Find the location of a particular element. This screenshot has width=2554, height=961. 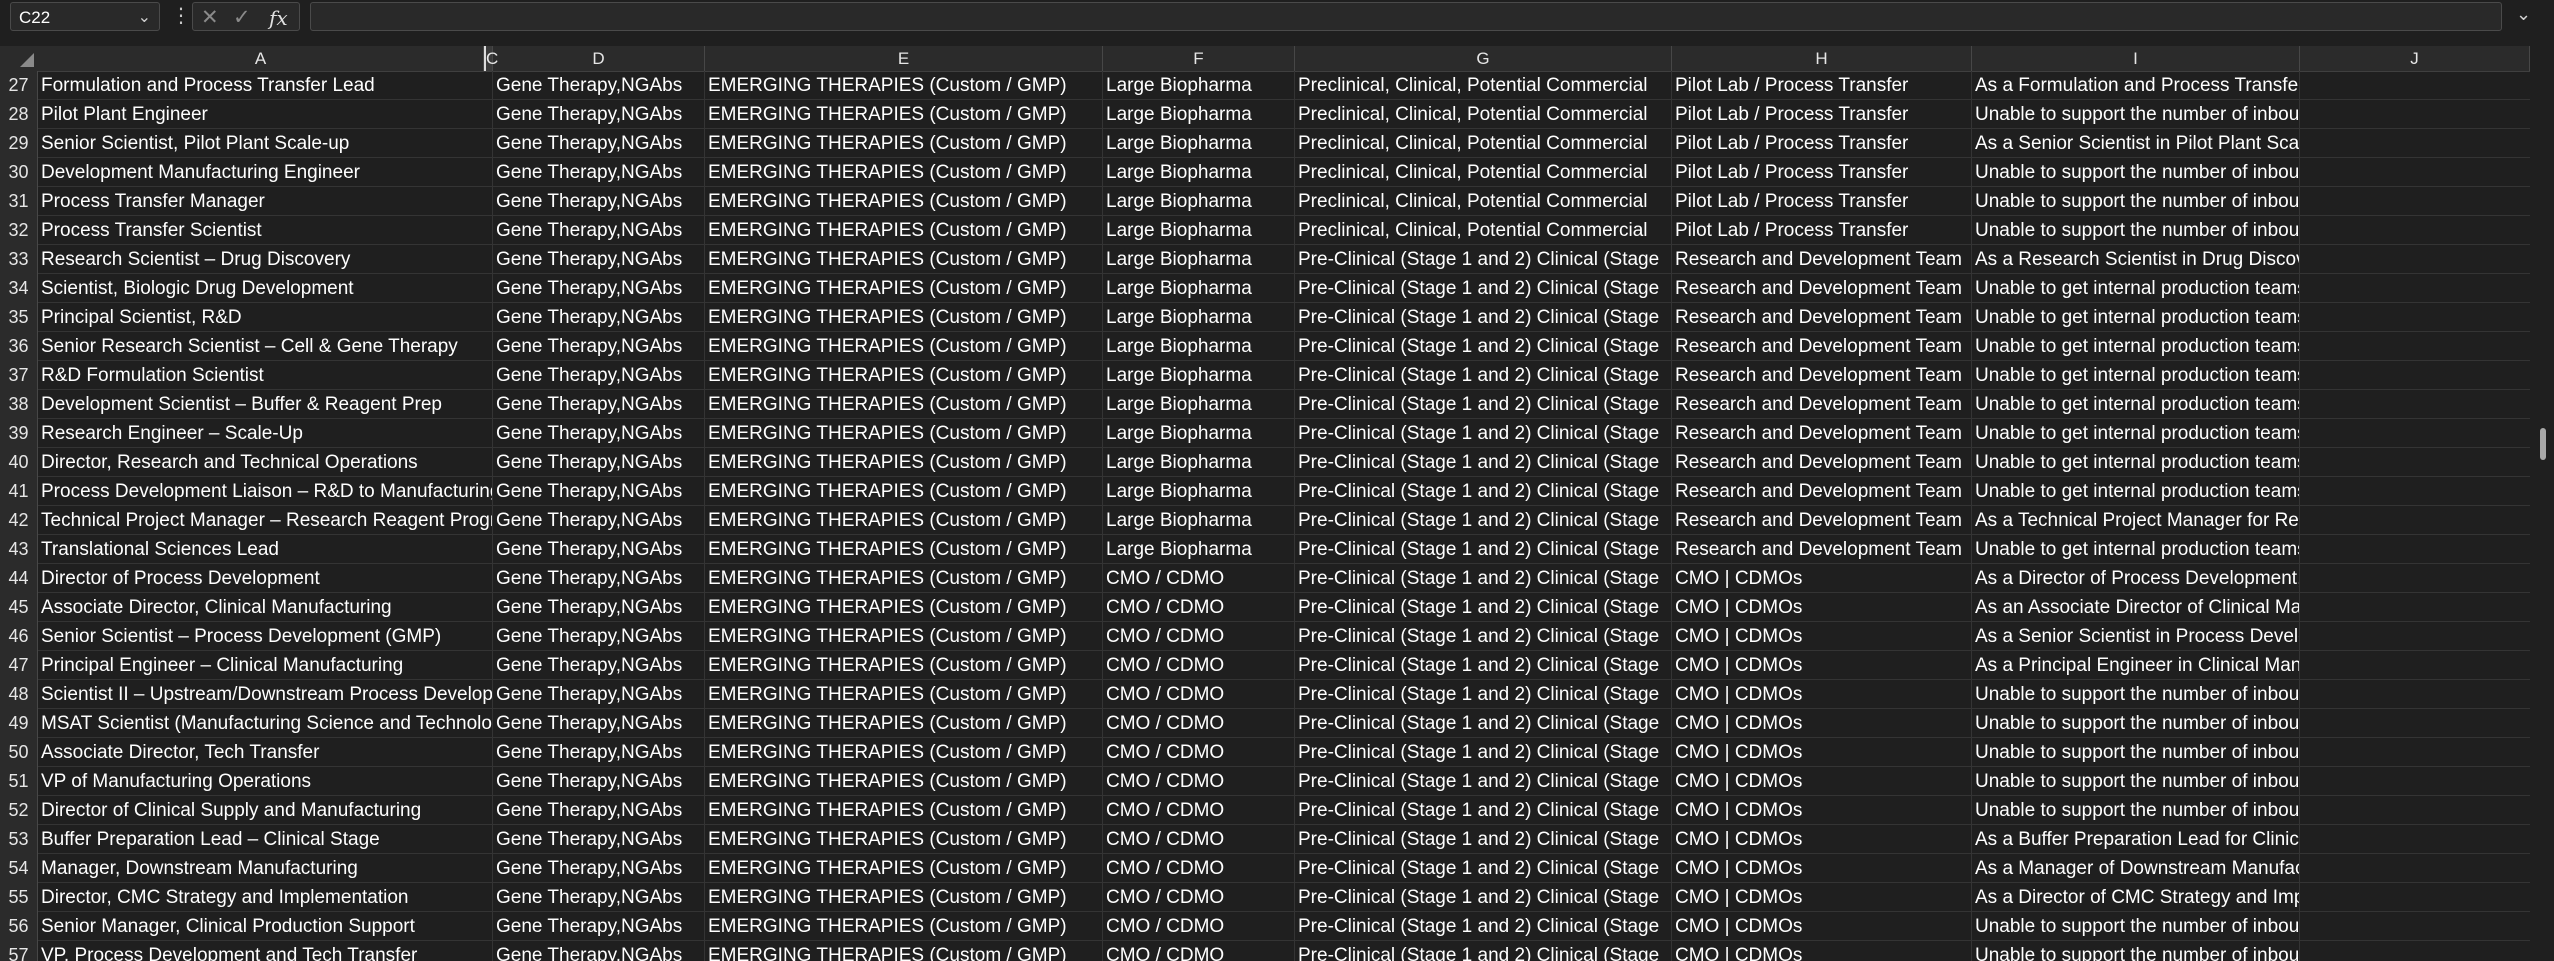

column-header: G is located at coordinates (1483, 58).